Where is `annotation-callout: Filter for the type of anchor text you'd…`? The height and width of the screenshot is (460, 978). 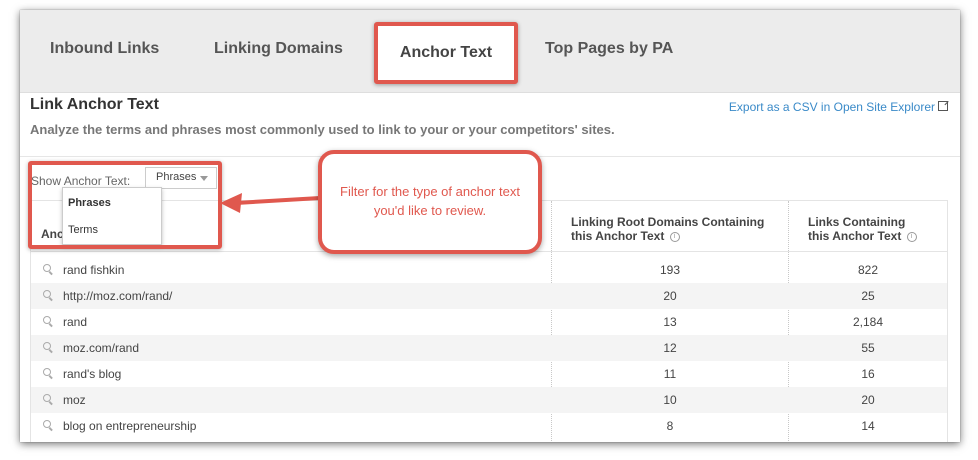 annotation-callout: Filter for the type of anchor text you'd… is located at coordinates (430, 202).